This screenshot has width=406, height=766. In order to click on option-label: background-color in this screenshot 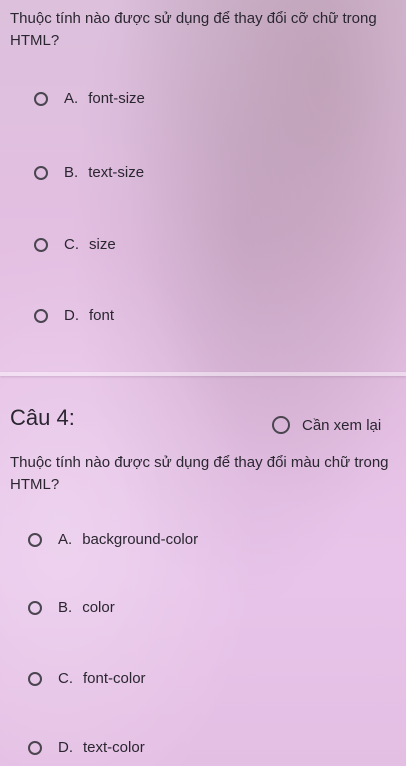, I will do `click(140, 539)`.